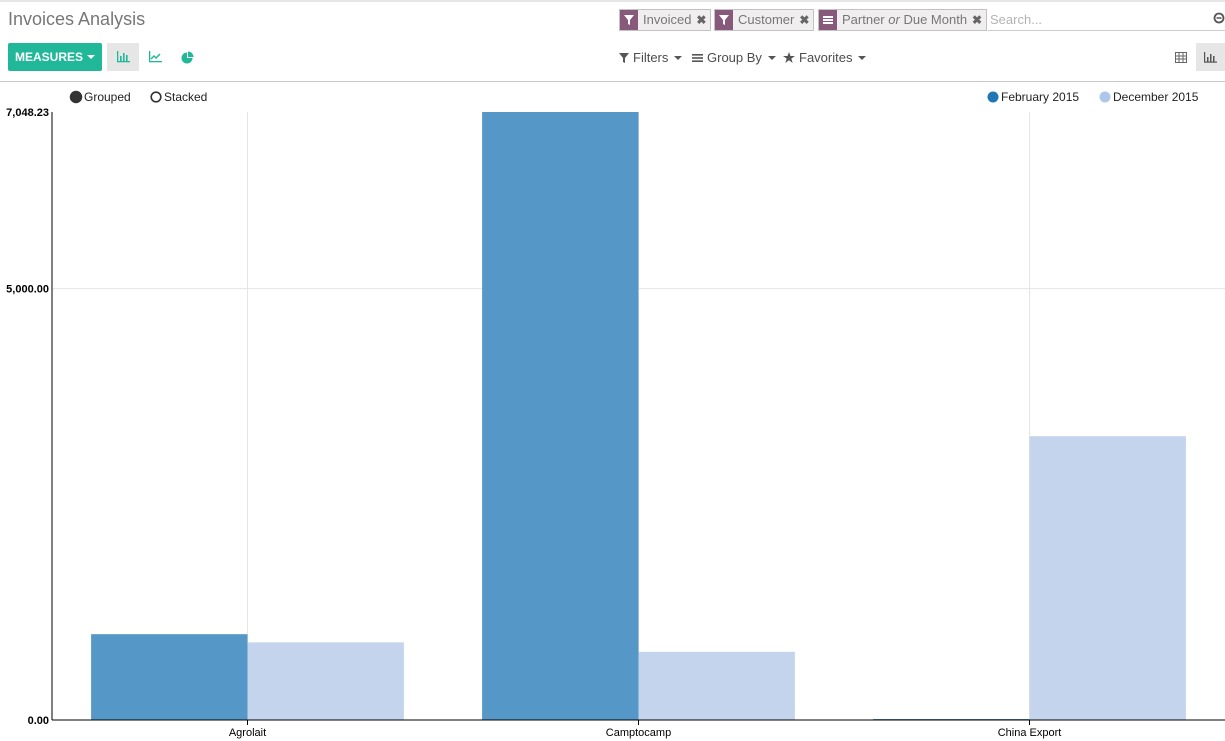 Image resolution: width=1225 pixels, height=741 pixels. I want to click on facet-label: Partner or Due Month, so click(905, 19).